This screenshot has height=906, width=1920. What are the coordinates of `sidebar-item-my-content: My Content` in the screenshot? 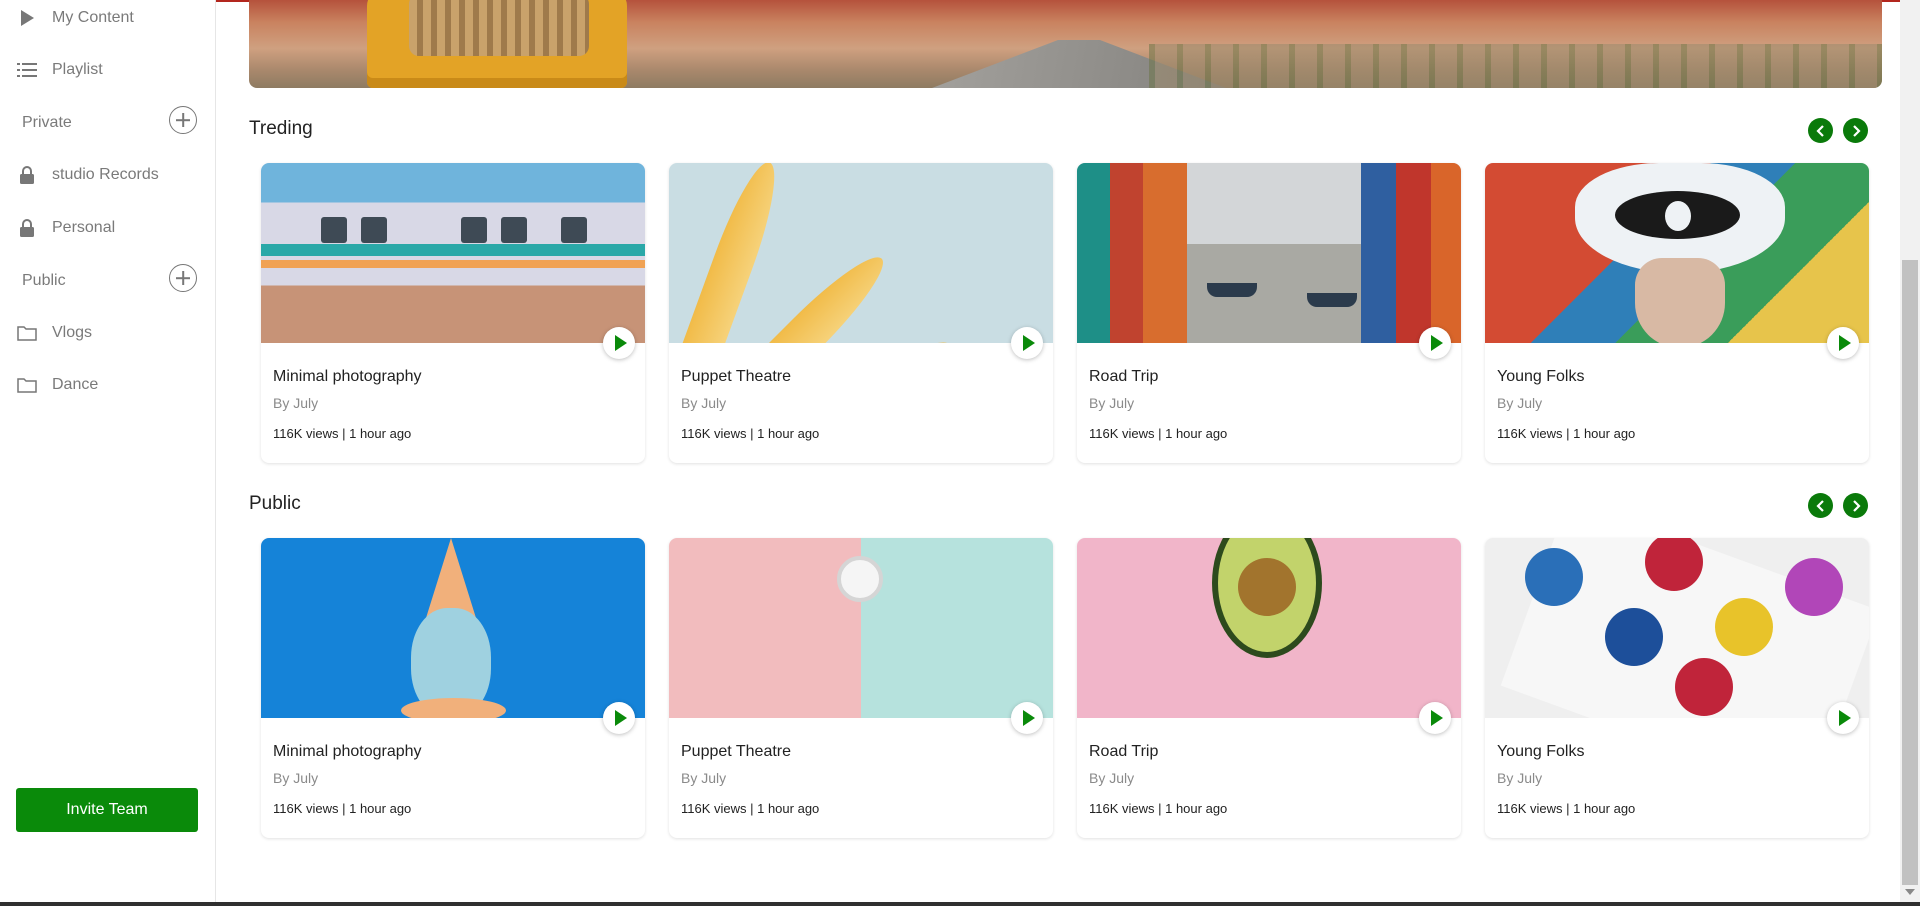 It's located at (108, 19).